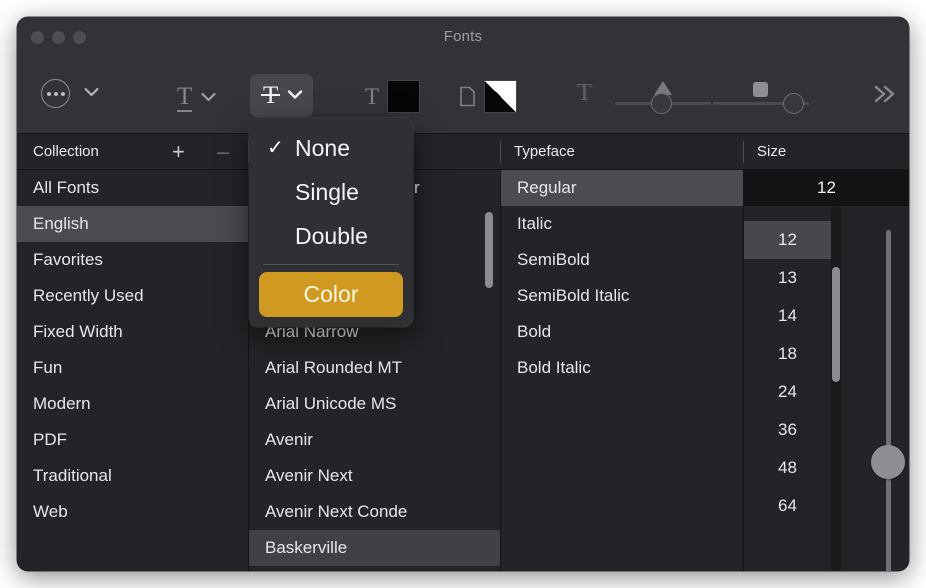  What do you see at coordinates (374, 476) in the screenshot?
I see `family-item: Avenir Next` at bounding box center [374, 476].